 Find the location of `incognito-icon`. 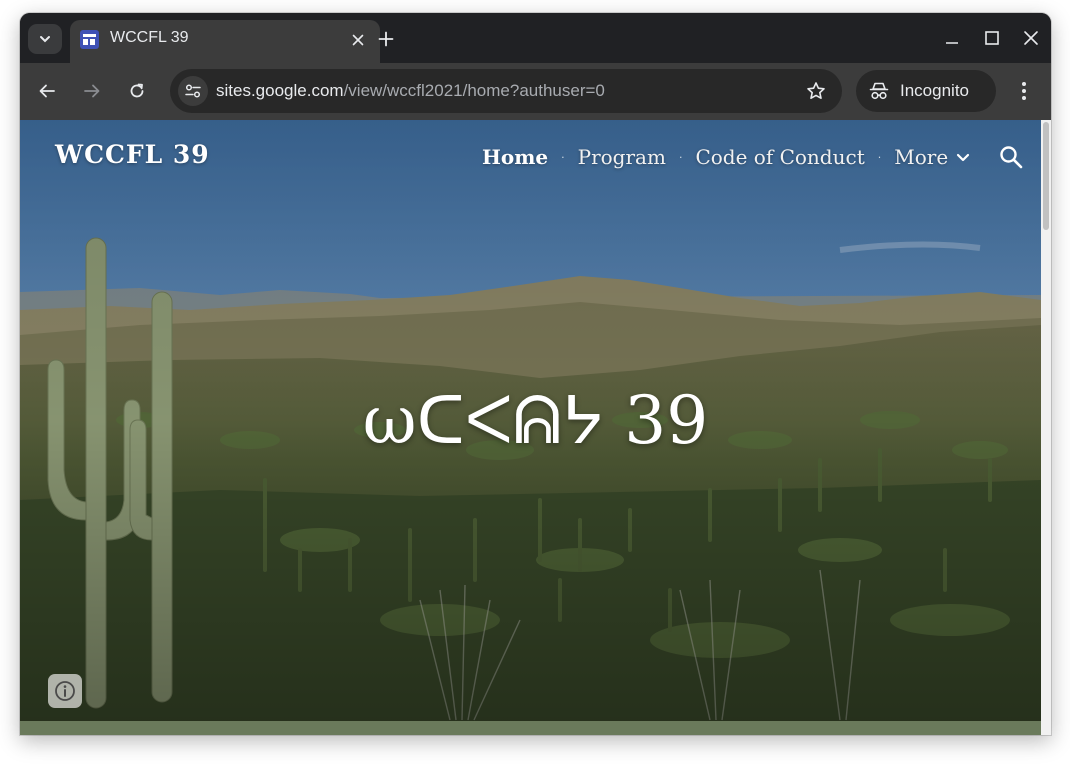

incognito-icon is located at coordinates (879, 91).